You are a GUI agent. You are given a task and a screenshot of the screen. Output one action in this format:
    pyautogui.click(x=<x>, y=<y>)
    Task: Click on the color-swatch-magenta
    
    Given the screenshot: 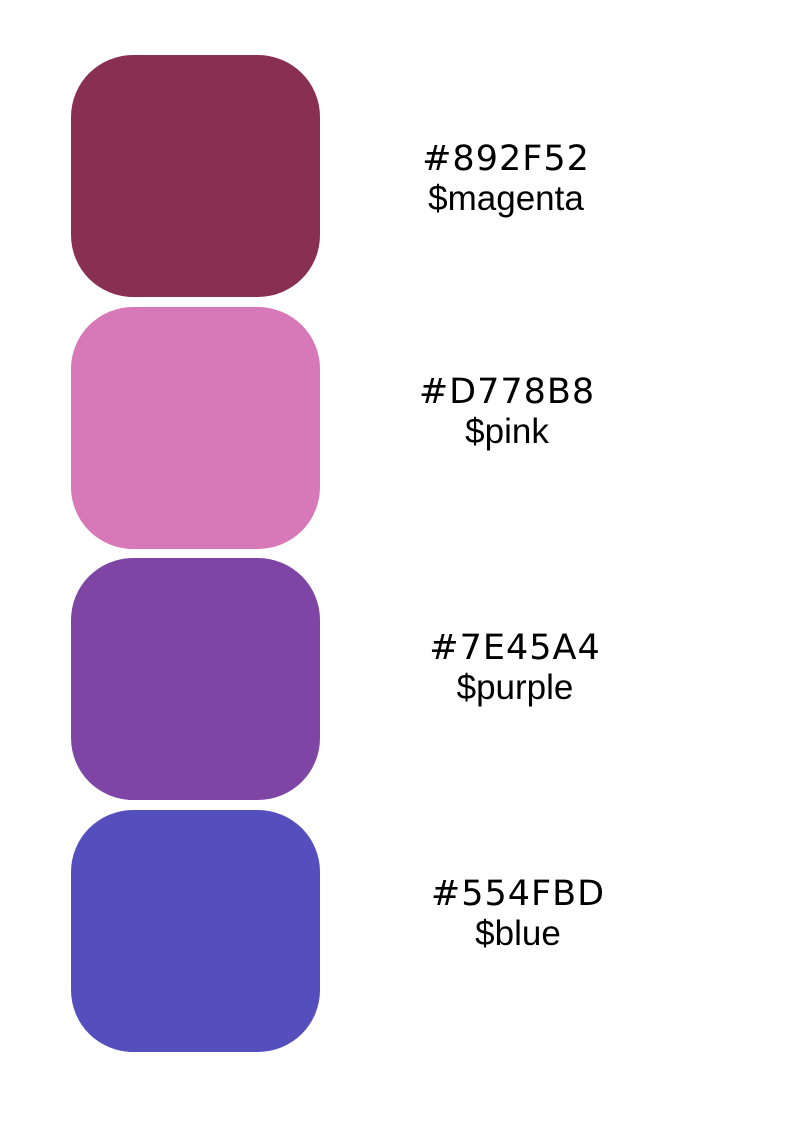 What is the action you would take?
    pyautogui.click(x=195, y=176)
    